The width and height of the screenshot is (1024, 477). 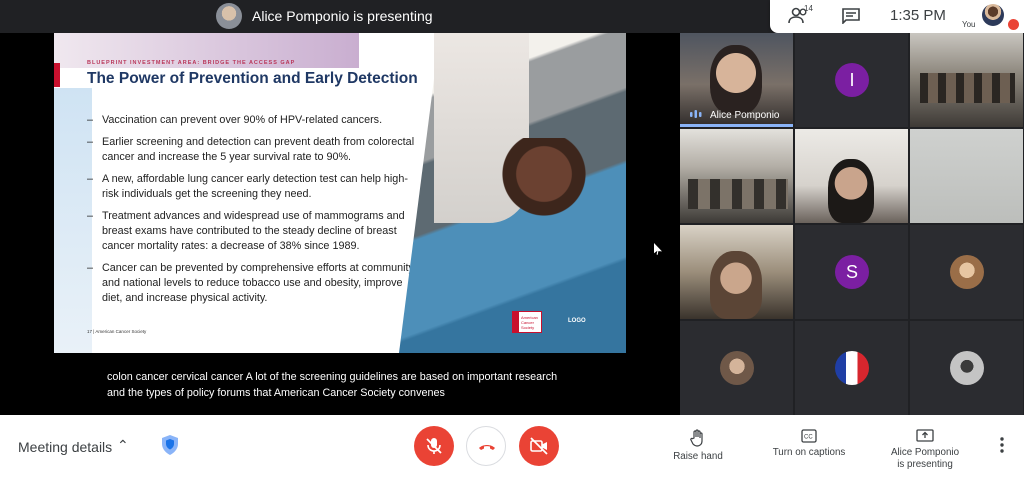 I want to click on more-vert-icon, so click(x=1002, y=445).